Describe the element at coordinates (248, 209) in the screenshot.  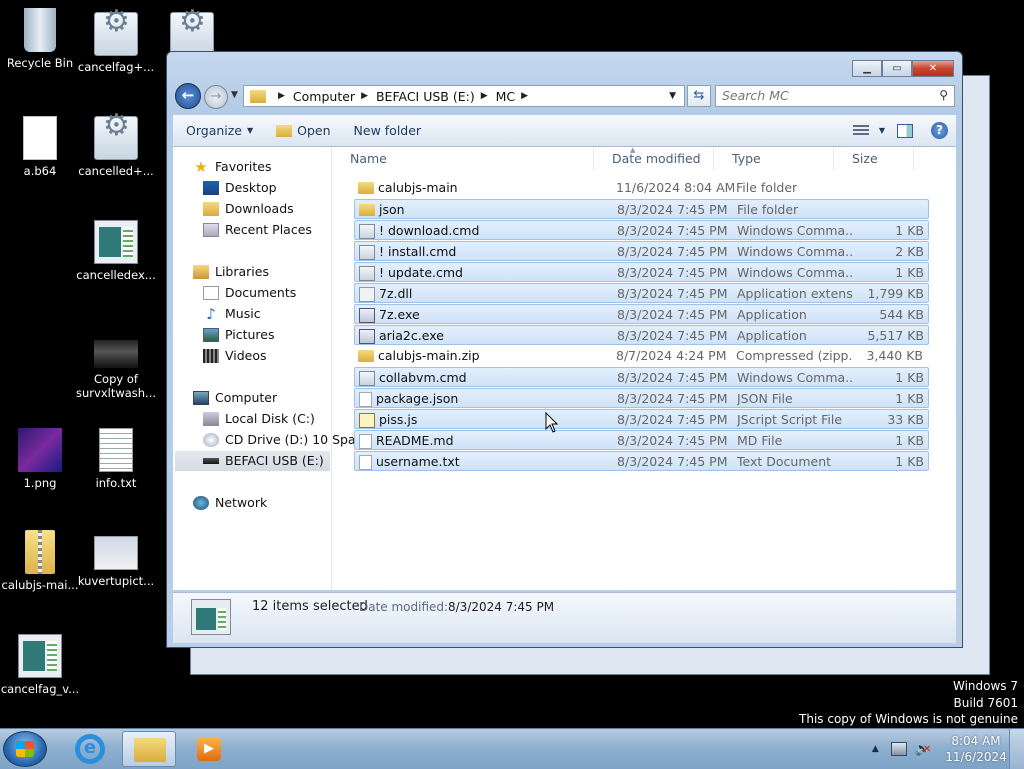
I see `nav-downloads: Downloads` at that location.